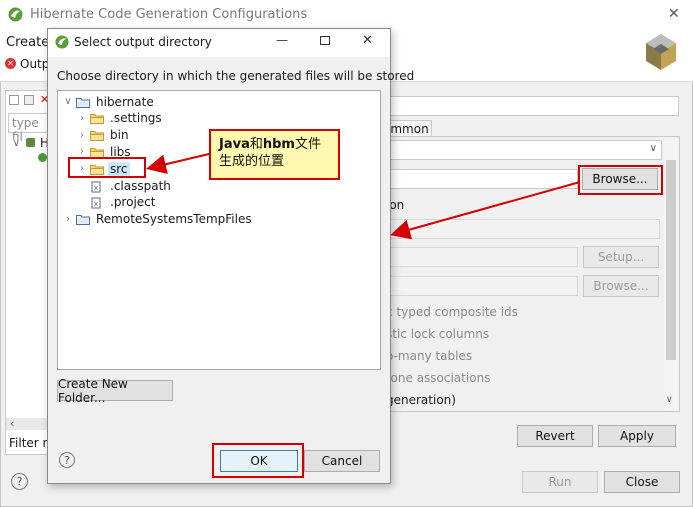  Describe the element at coordinates (178, 164) in the screenshot. I see `arrow-callout-to-src` at that location.